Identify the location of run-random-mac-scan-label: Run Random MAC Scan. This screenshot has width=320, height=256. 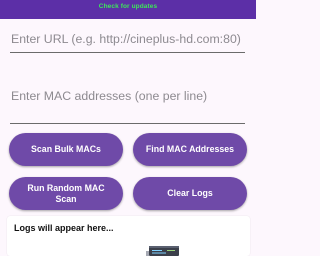
(66, 193).